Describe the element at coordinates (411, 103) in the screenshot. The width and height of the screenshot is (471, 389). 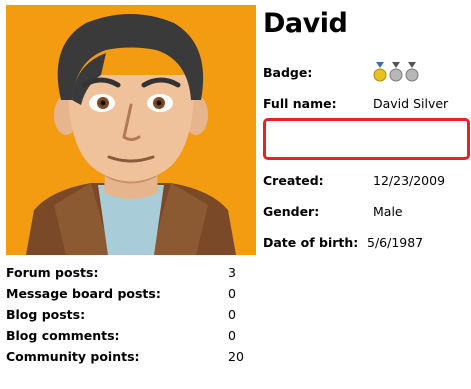
I see `full-name-value: David Silver` at that location.